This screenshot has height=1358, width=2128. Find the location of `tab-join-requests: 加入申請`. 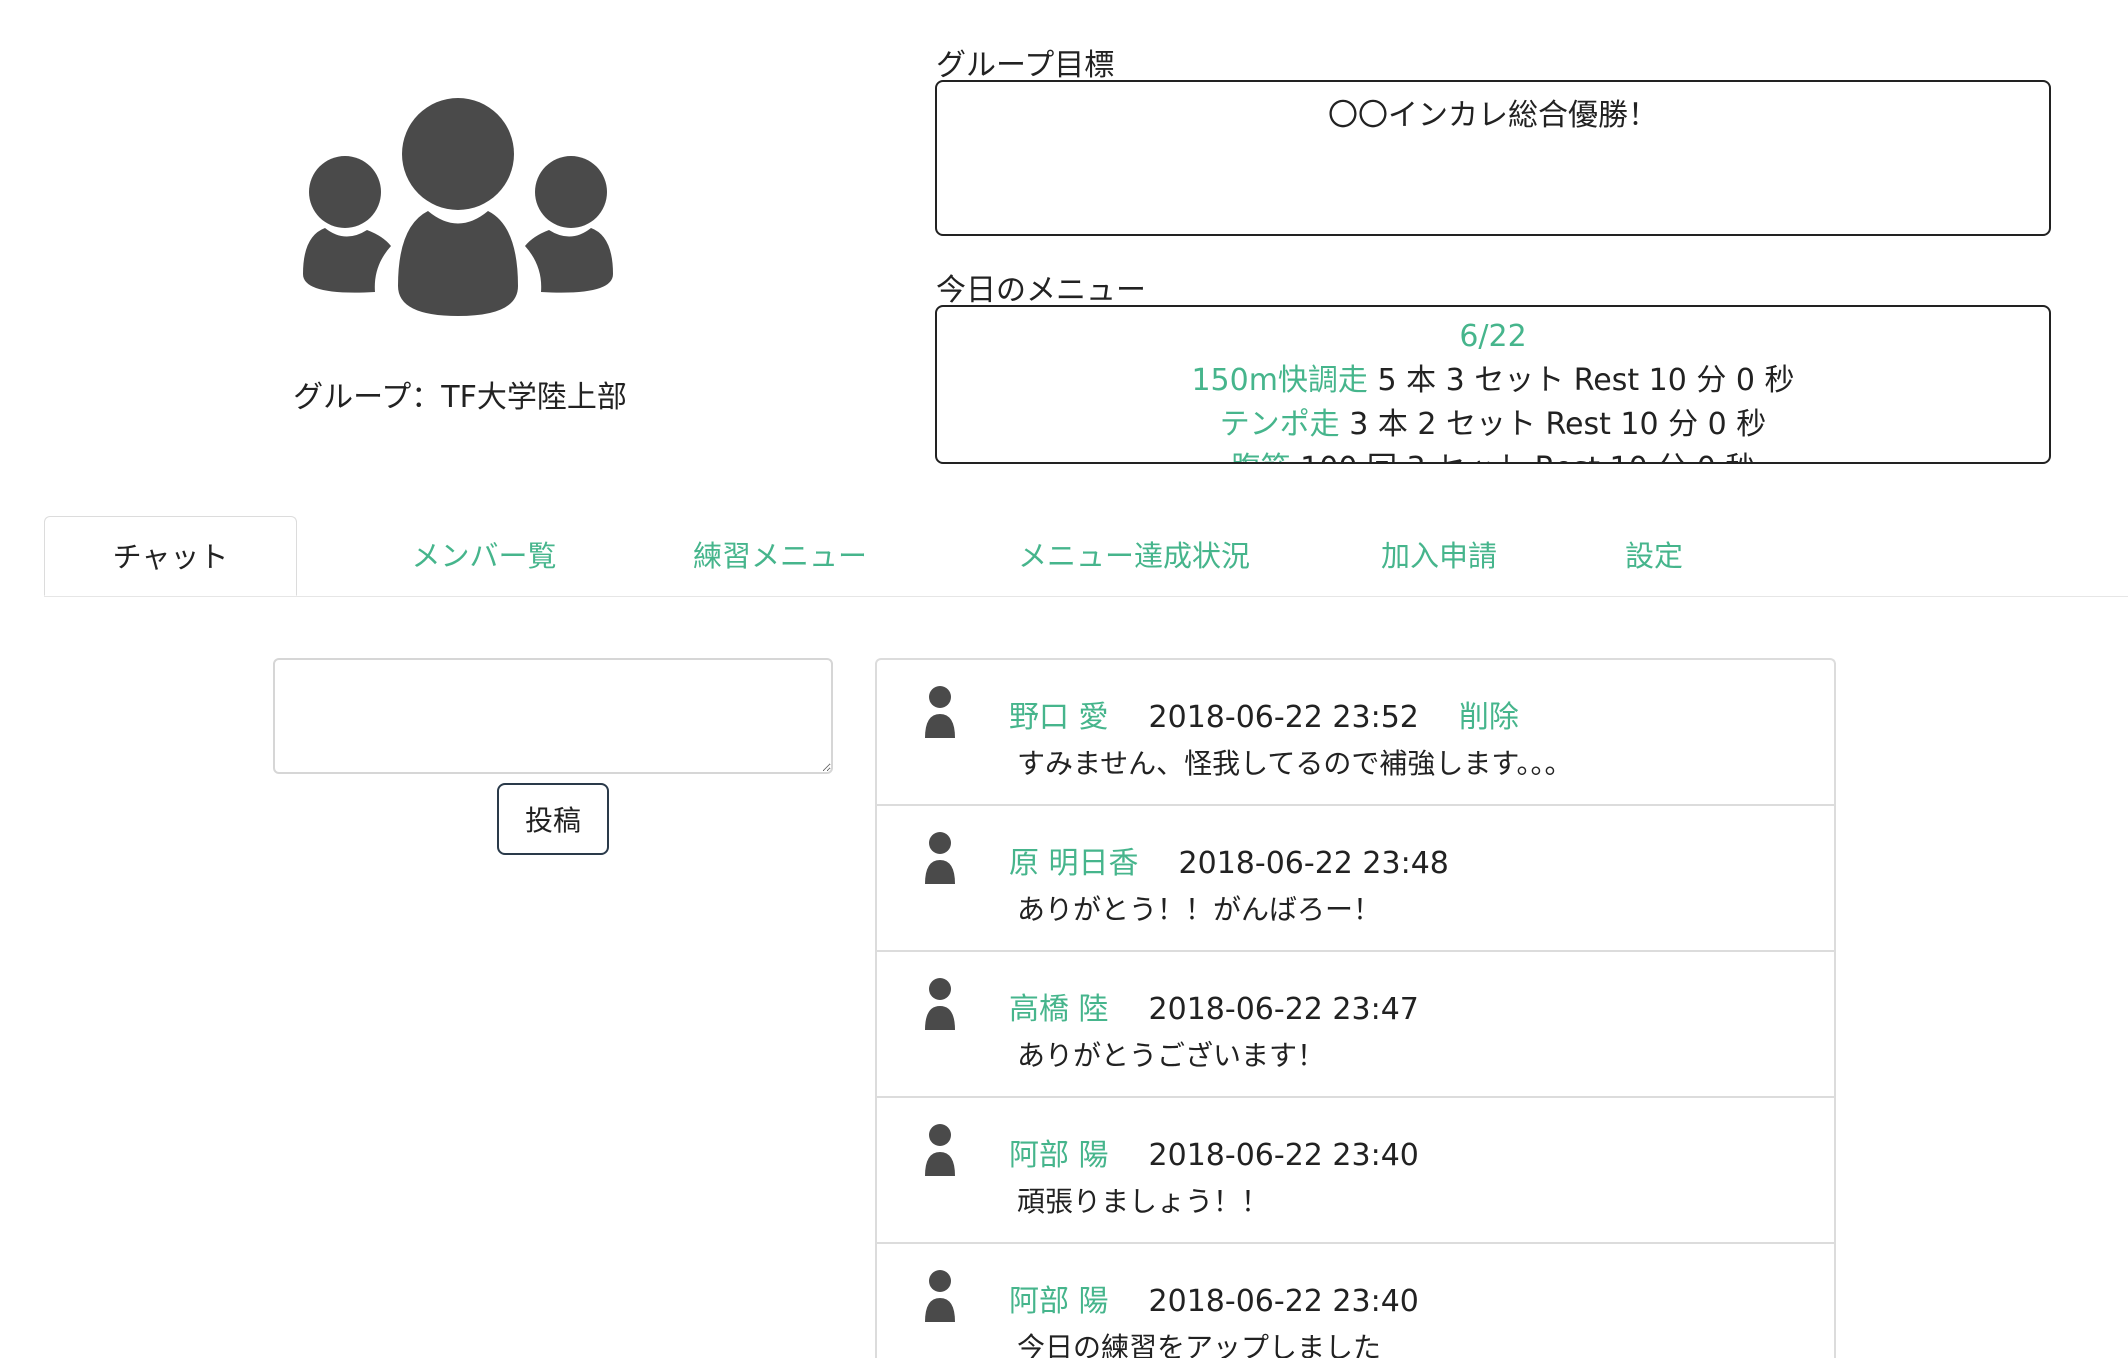

tab-join-requests: 加入申請 is located at coordinates (1439, 556).